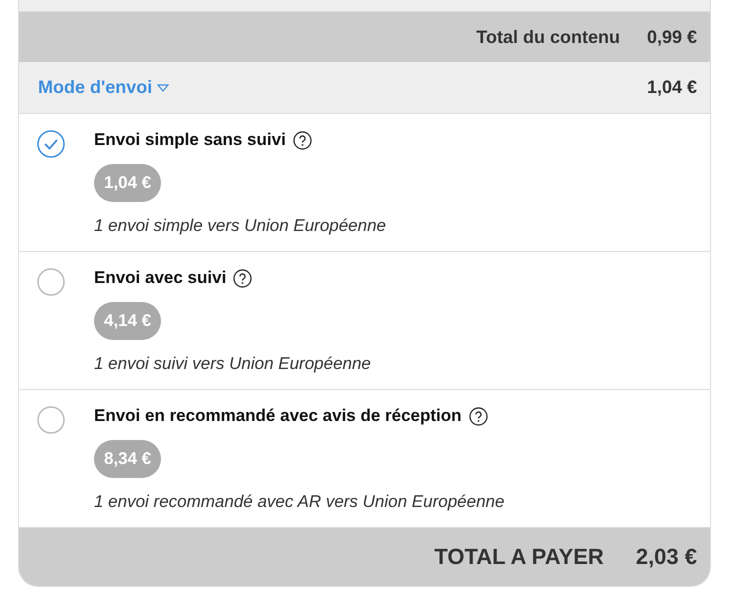 The image size is (738, 608). Describe the element at coordinates (128, 183) in the screenshot. I see `price-badge: 1,04 €` at that location.